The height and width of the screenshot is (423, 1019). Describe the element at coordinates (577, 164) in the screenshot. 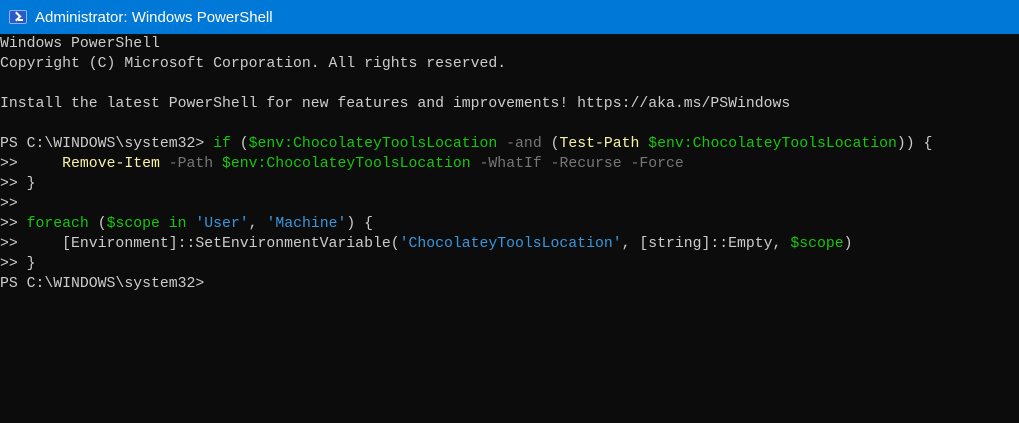

I see `console-token: -WhatIf -Recurse -Force` at that location.